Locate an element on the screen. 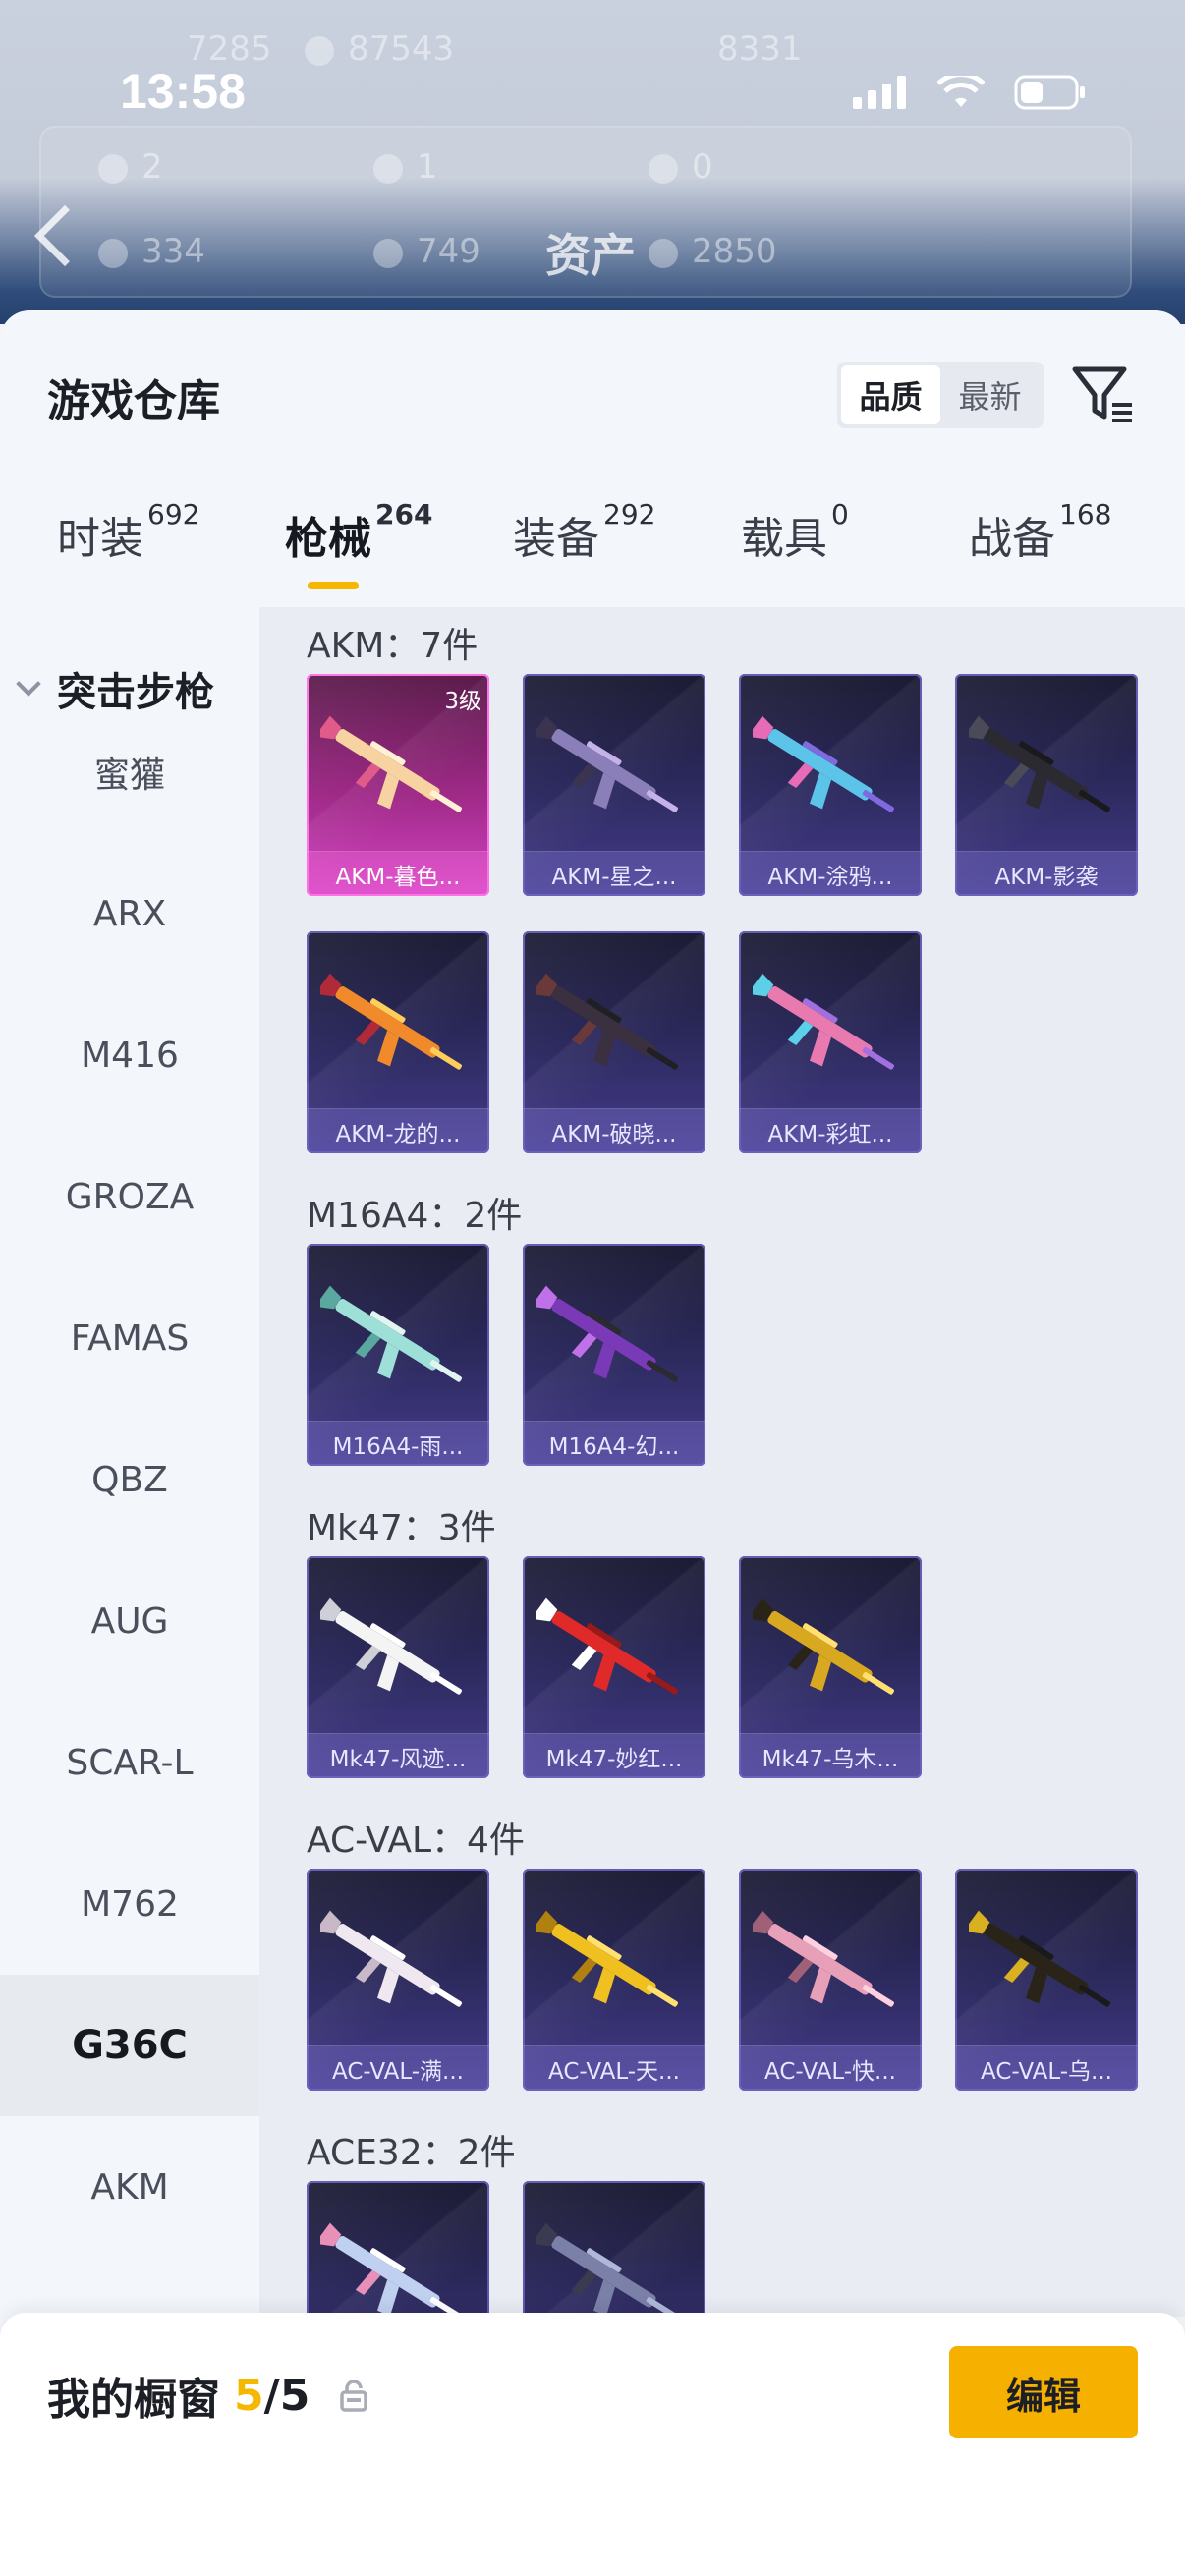 This screenshot has width=1185, height=2576. wifi-icon is located at coordinates (961, 91).